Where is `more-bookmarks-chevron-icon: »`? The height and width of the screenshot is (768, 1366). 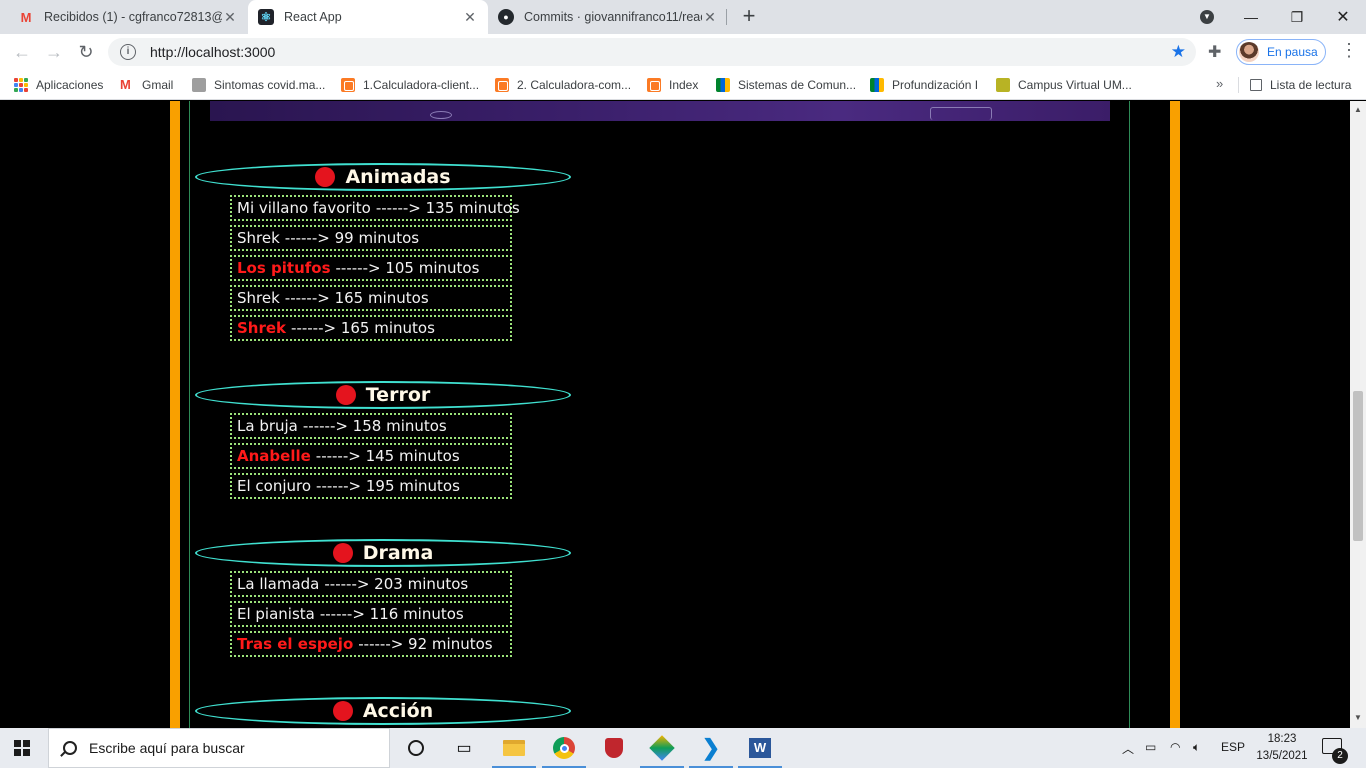 more-bookmarks-chevron-icon: » is located at coordinates (1219, 83).